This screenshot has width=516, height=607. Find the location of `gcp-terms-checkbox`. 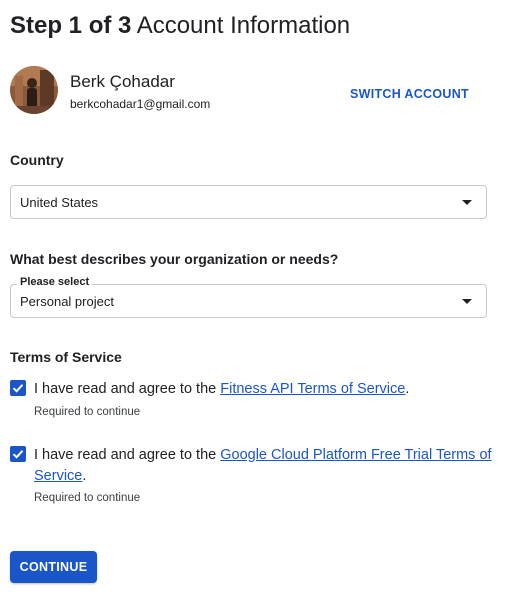

gcp-terms-checkbox is located at coordinates (18, 454).